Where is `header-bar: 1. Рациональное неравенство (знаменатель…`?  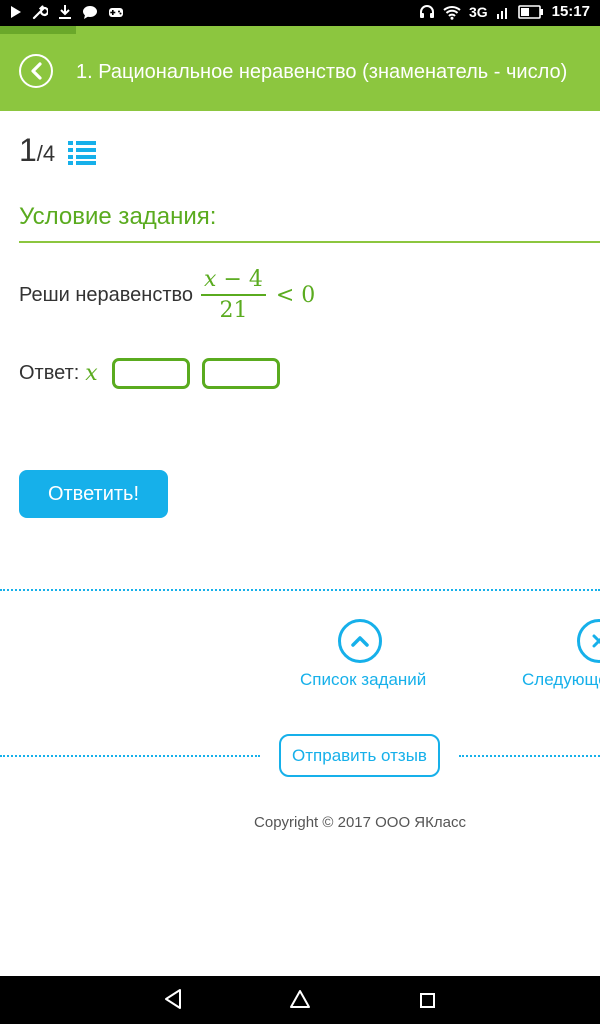 header-bar: 1. Рациональное неравенство (знаменатель… is located at coordinates (300, 72).